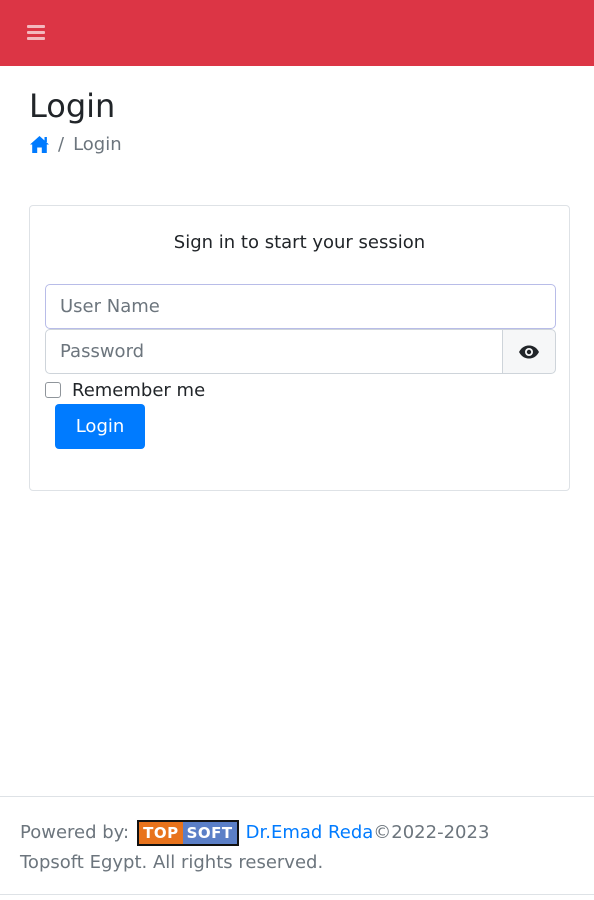 This screenshot has width=594, height=900. Describe the element at coordinates (75, 832) in the screenshot. I see `powered-by-label: Powered by:` at that location.